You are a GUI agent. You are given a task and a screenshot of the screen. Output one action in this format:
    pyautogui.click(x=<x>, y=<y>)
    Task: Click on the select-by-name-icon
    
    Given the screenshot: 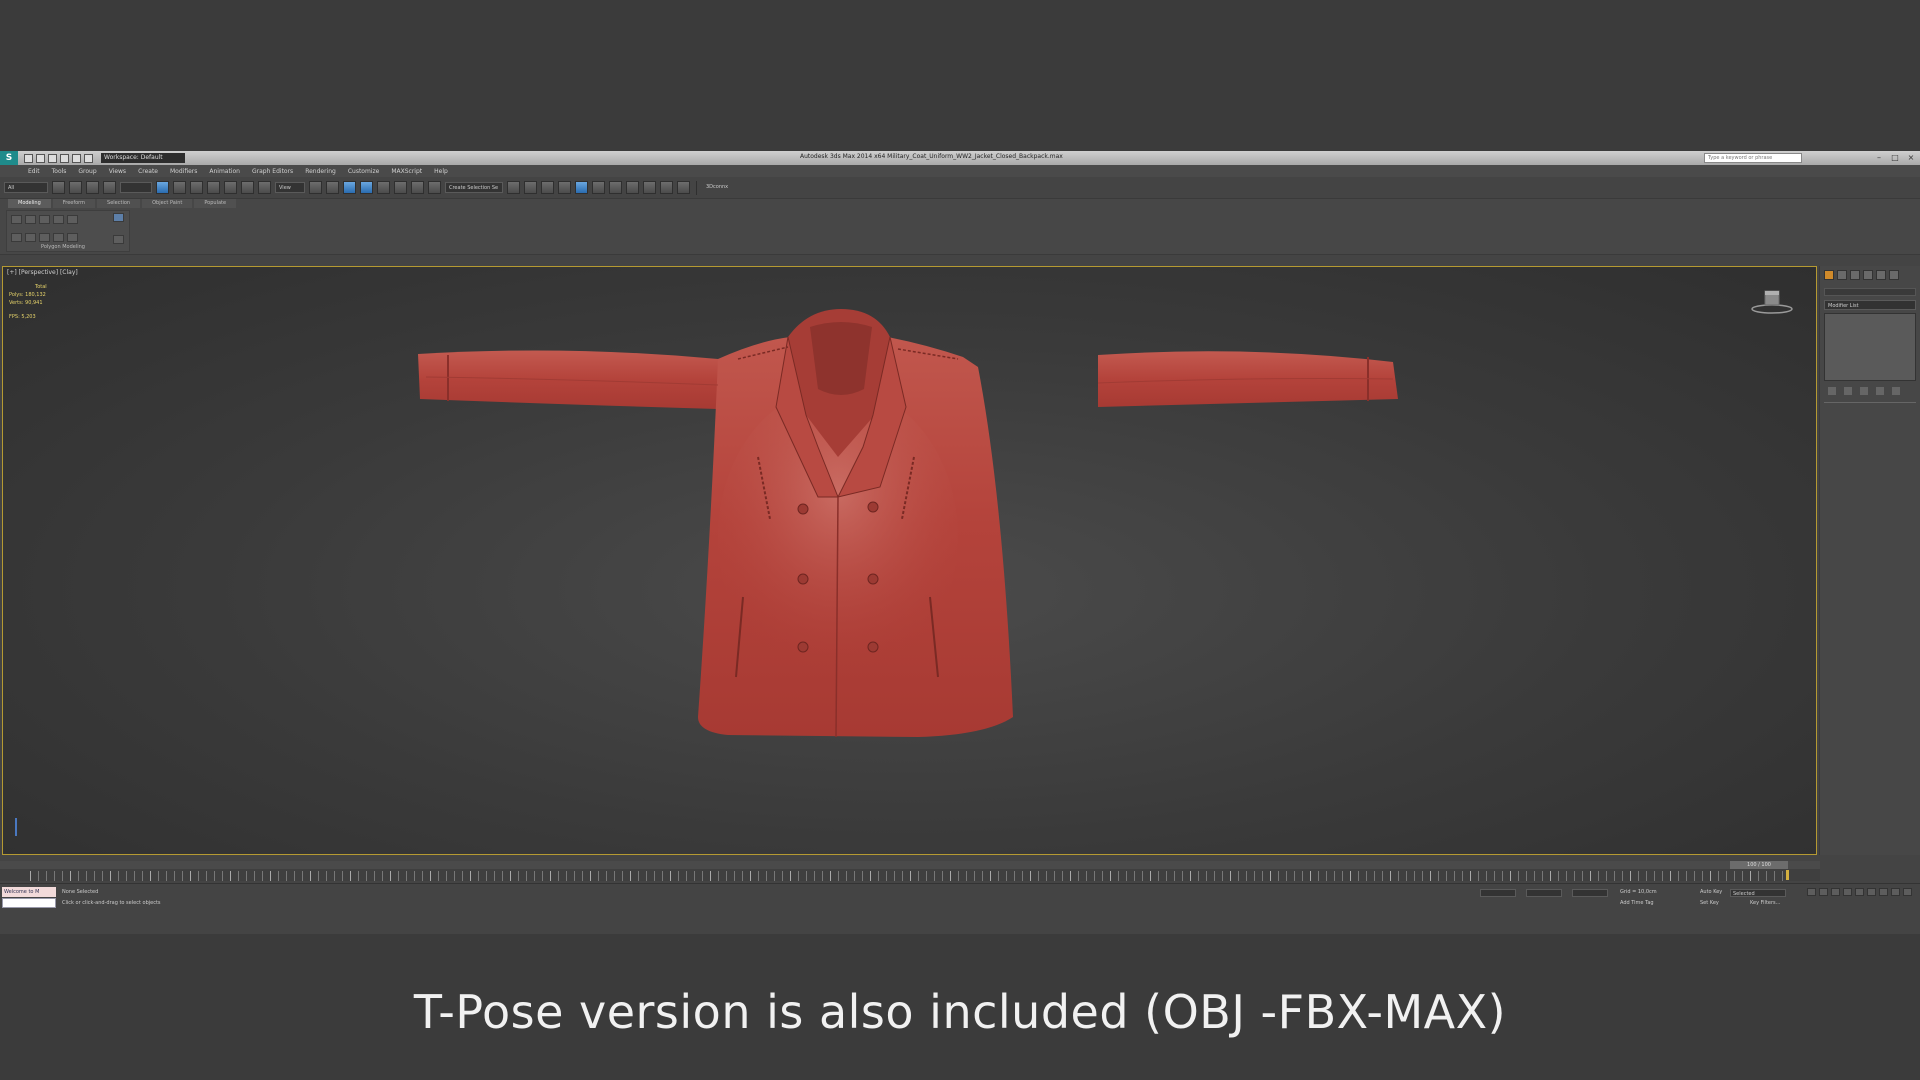 What is the action you would take?
    pyautogui.click(x=179, y=187)
    